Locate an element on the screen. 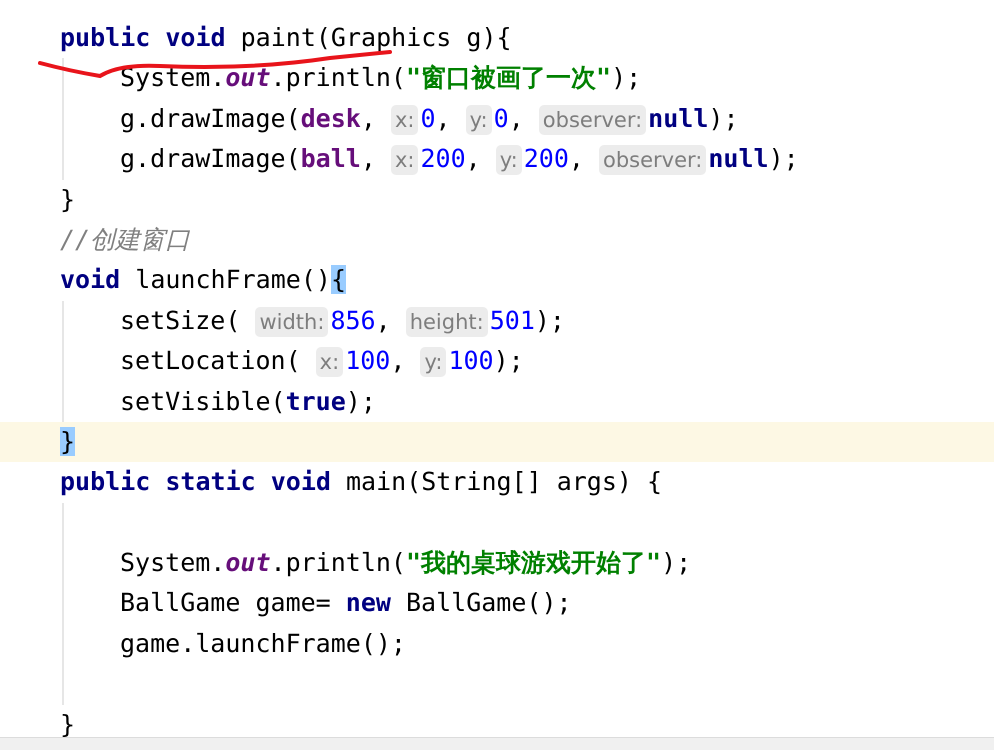 The width and height of the screenshot is (994, 750). code-comment: //创建窗口 is located at coordinates (125, 239).